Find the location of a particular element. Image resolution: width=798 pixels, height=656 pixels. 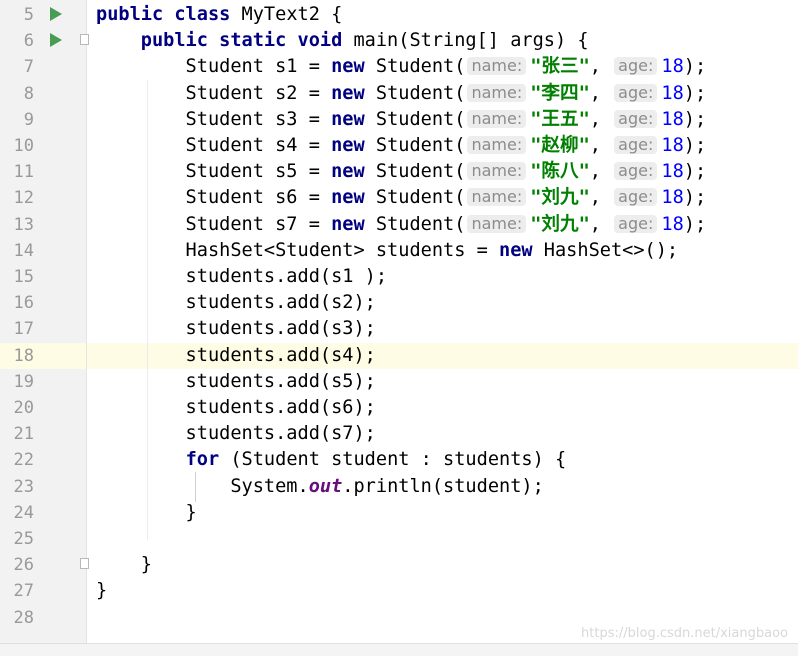

code-line: 16 students.add(s2); is located at coordinates (399, 303).